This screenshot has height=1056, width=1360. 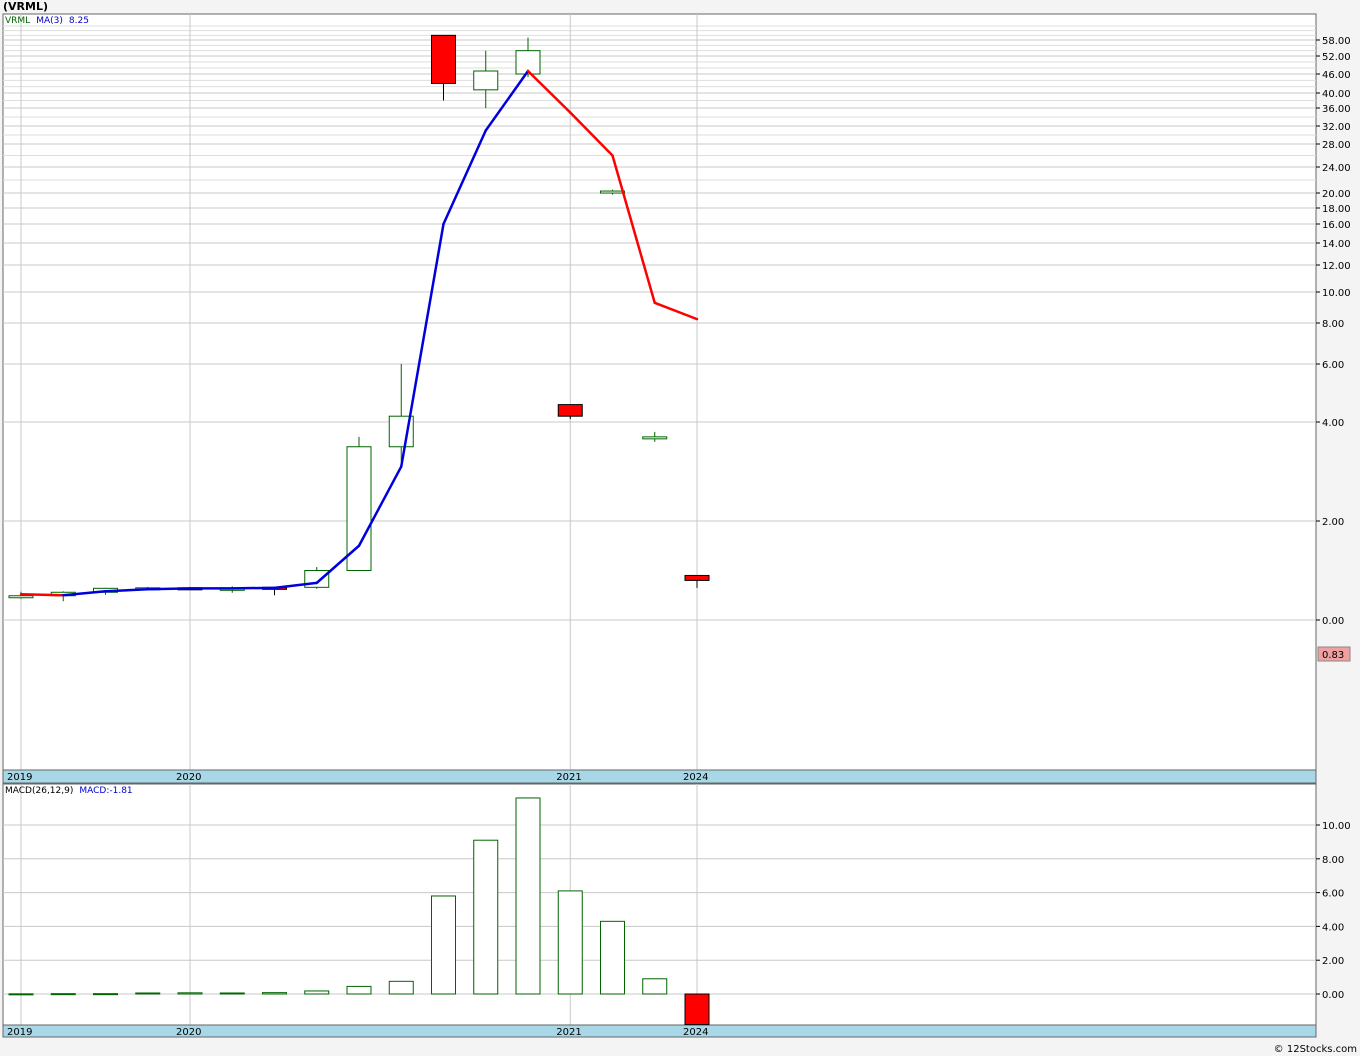 I want to click on macd-tick-label: 4.00, so click(x=1333, y=927).